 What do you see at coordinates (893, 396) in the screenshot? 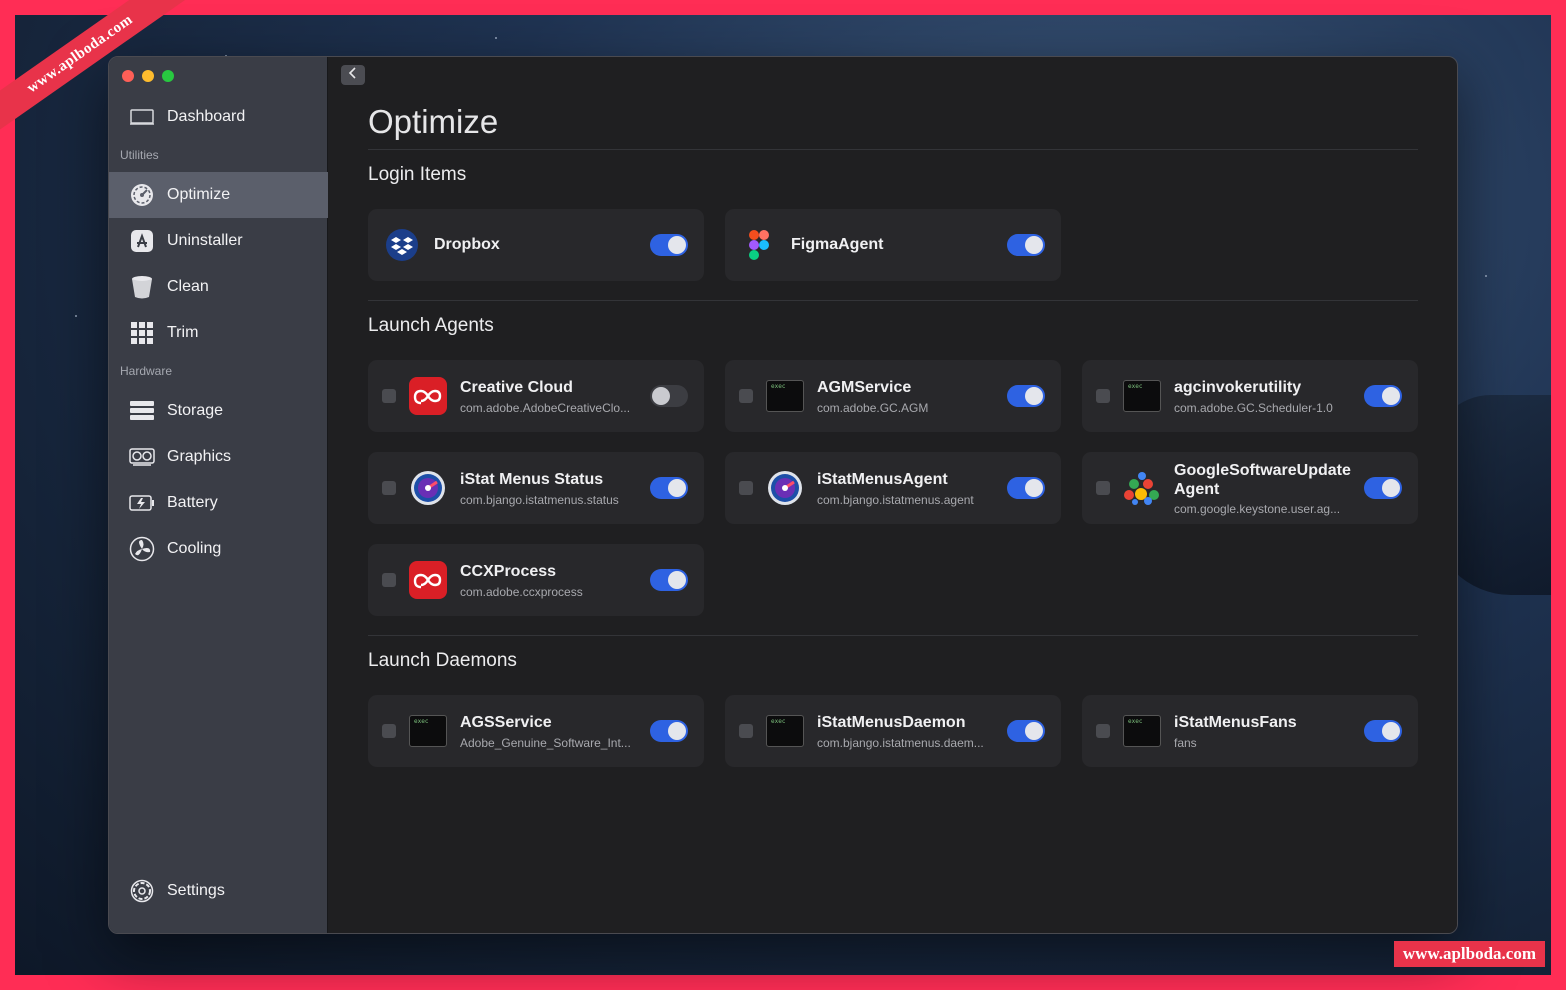
I see `launch-agent-card-agmservice: exec AGMService com.adobe.GC.AGM` at bounding box center [893, 396].